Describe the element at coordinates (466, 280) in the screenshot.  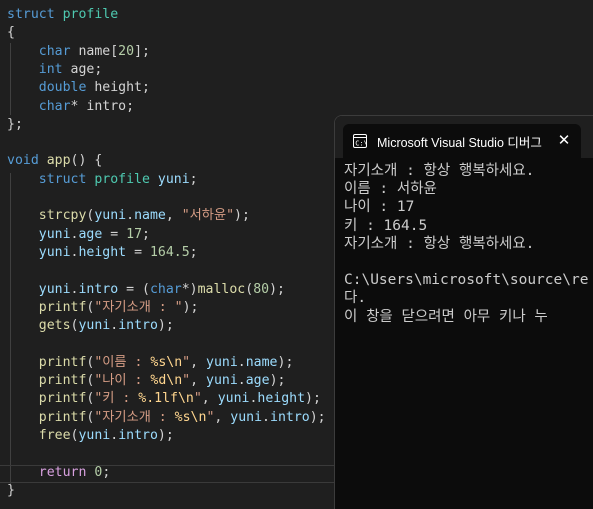
I see `console-line: C:\Users\microsoft\source\re` at that location.